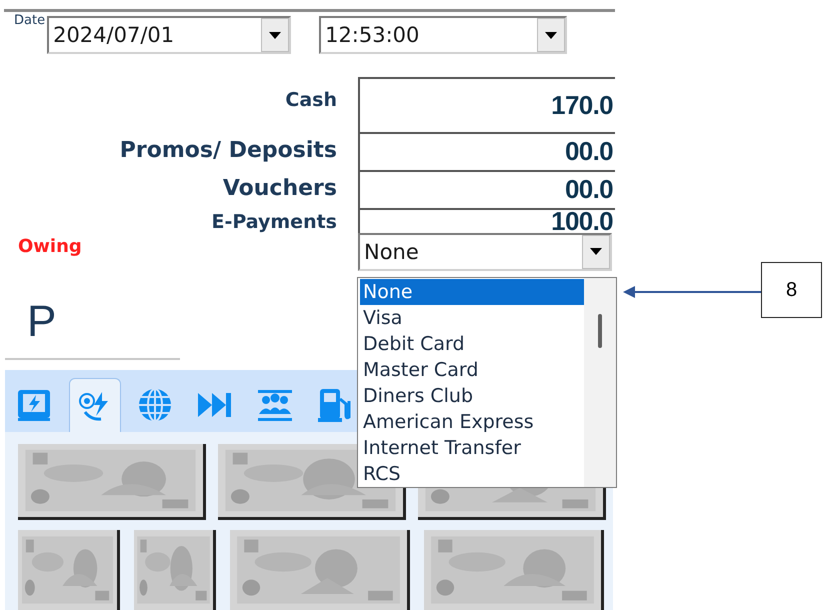 This screenshot has width=823, height=610. What do you see at coordinates (443, 35) in the screenshot?
I see `time-field: 12:53:00` at bounding box center [443, 35].